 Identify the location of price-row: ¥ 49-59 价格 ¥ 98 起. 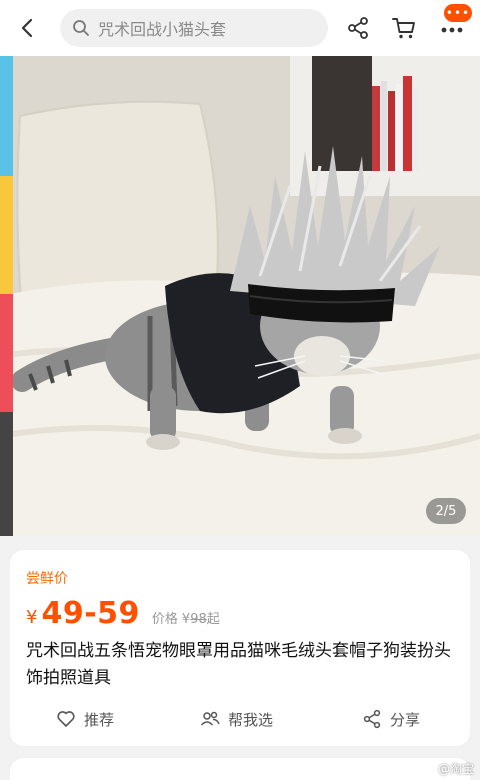
(123, 613).